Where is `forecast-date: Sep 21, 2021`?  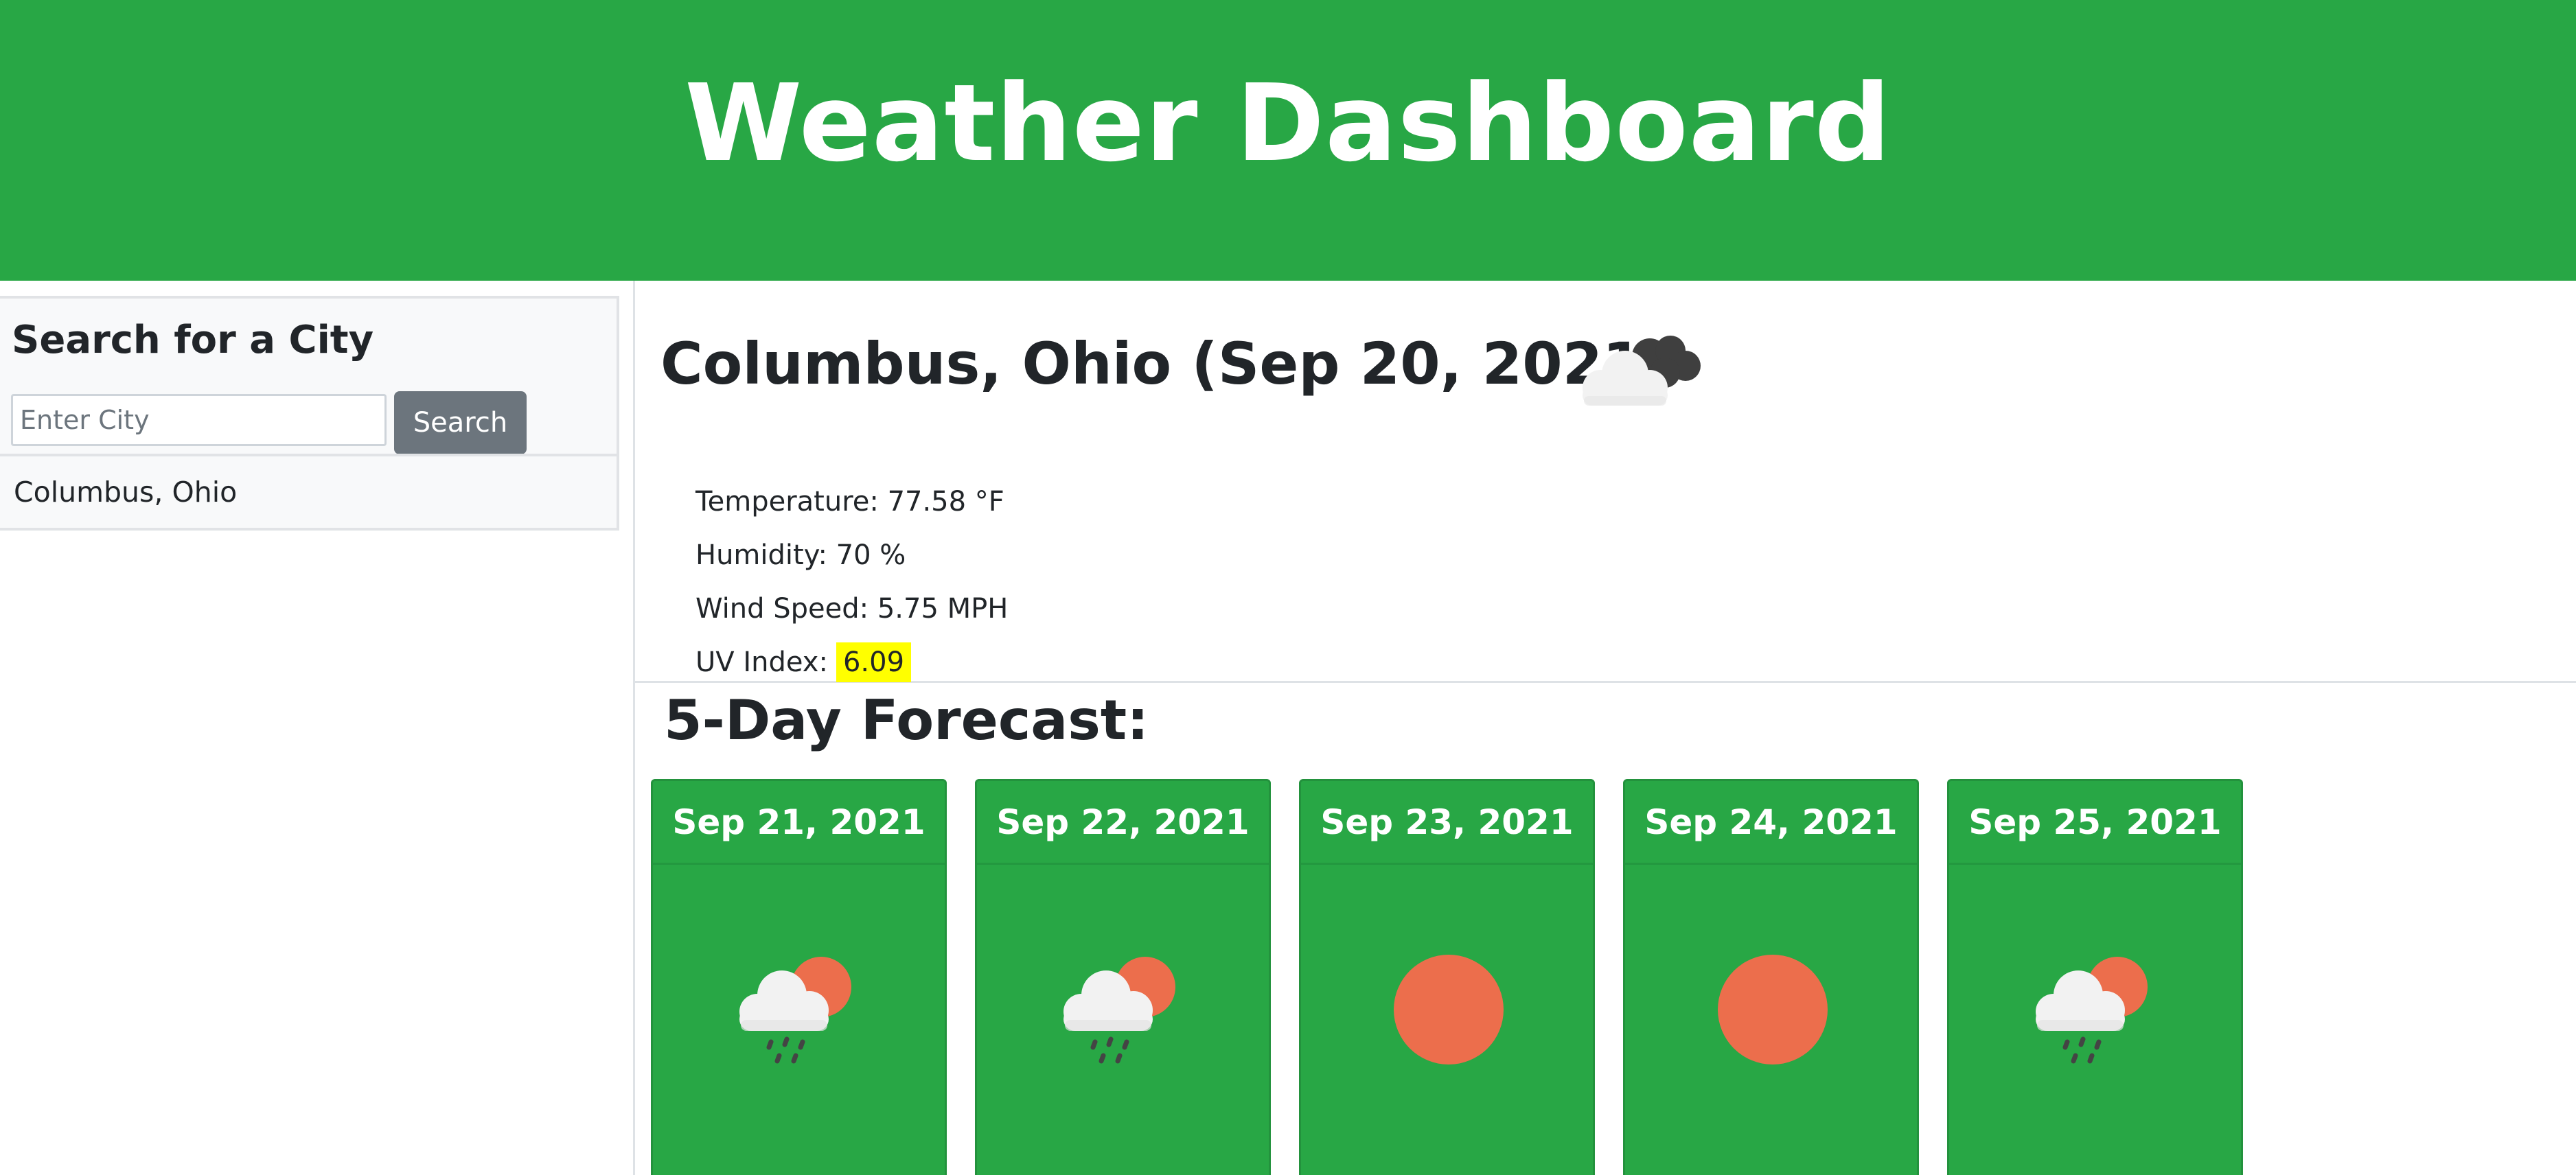
forecast-date: Sep 21, 2021 is located at coordinates (799, 823).